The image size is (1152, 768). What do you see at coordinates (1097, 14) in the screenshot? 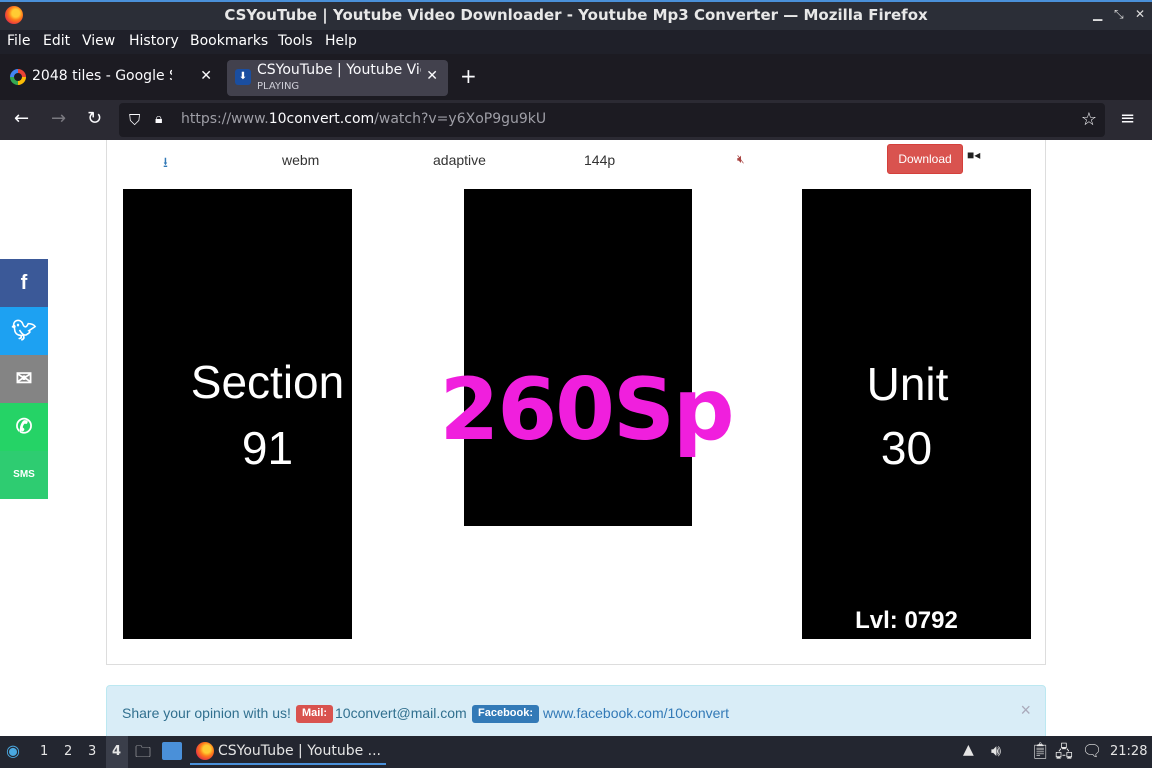
I see `minimize-icon: ▁` at bounding box center [1097, 14].